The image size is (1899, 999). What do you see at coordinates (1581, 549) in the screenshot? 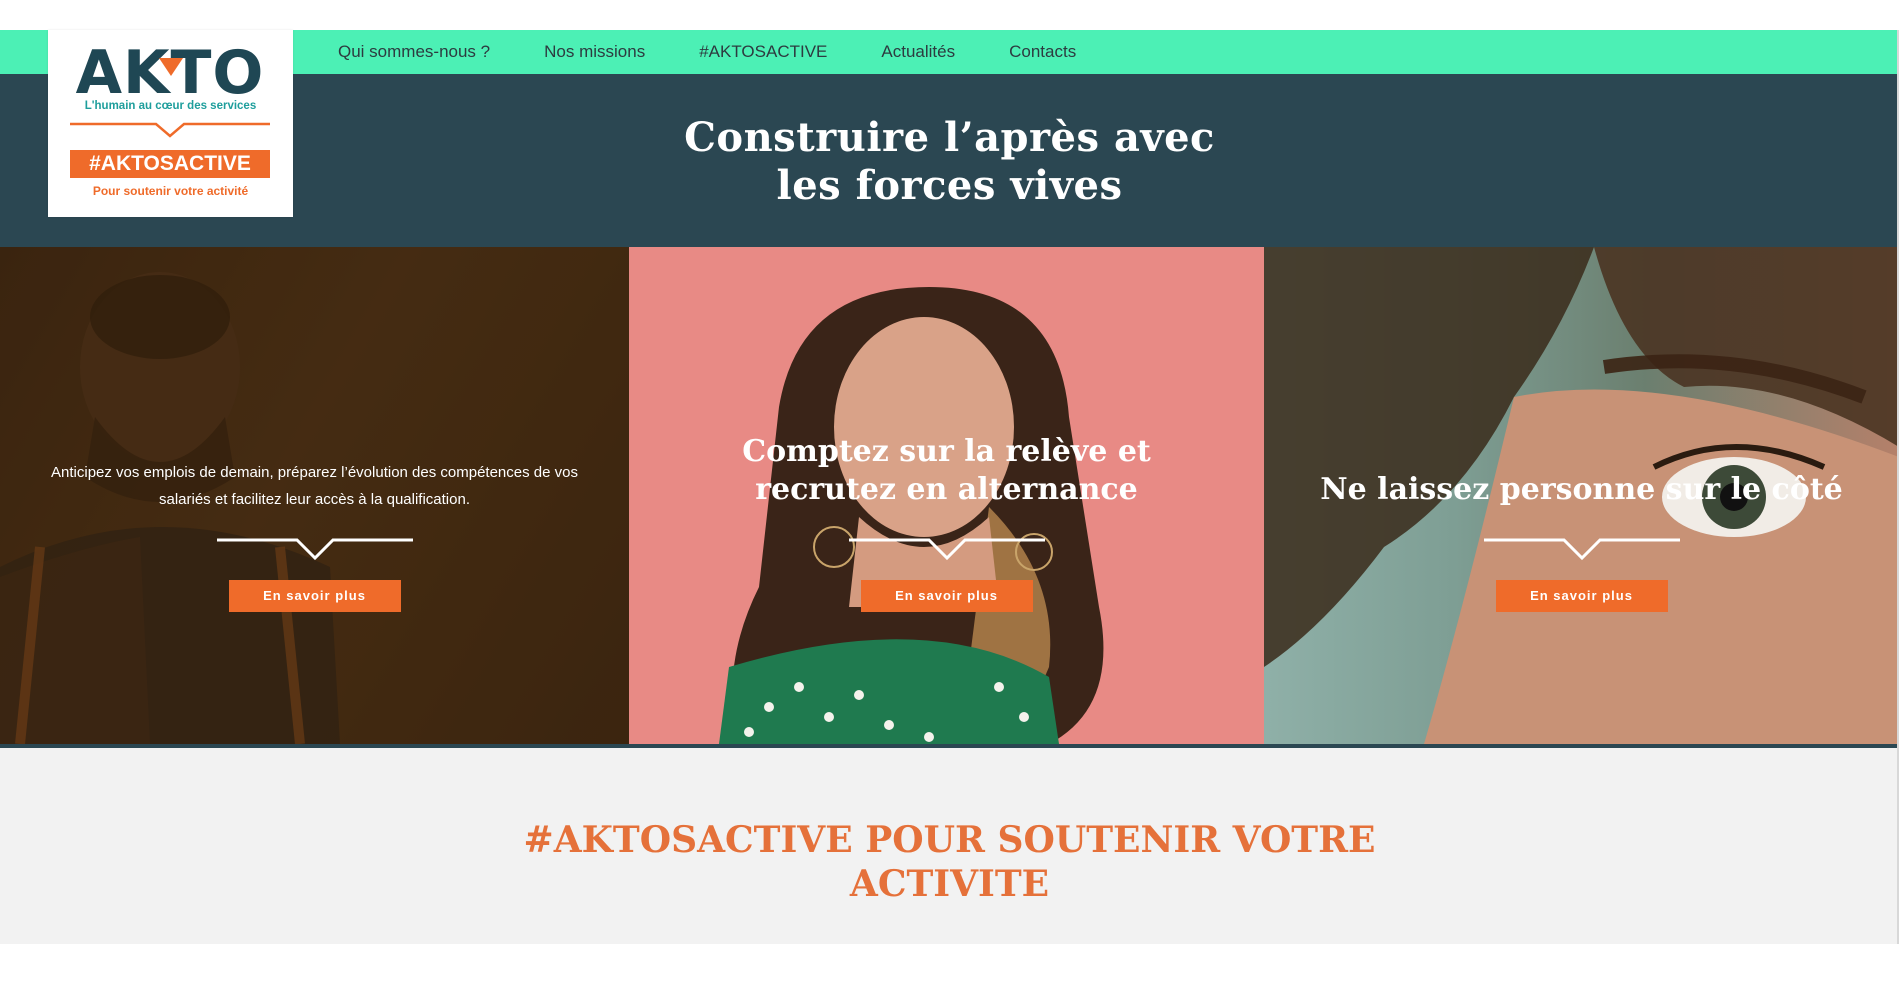
I see `panel-3-chevron-divider` at bounding box center [1581, 549].